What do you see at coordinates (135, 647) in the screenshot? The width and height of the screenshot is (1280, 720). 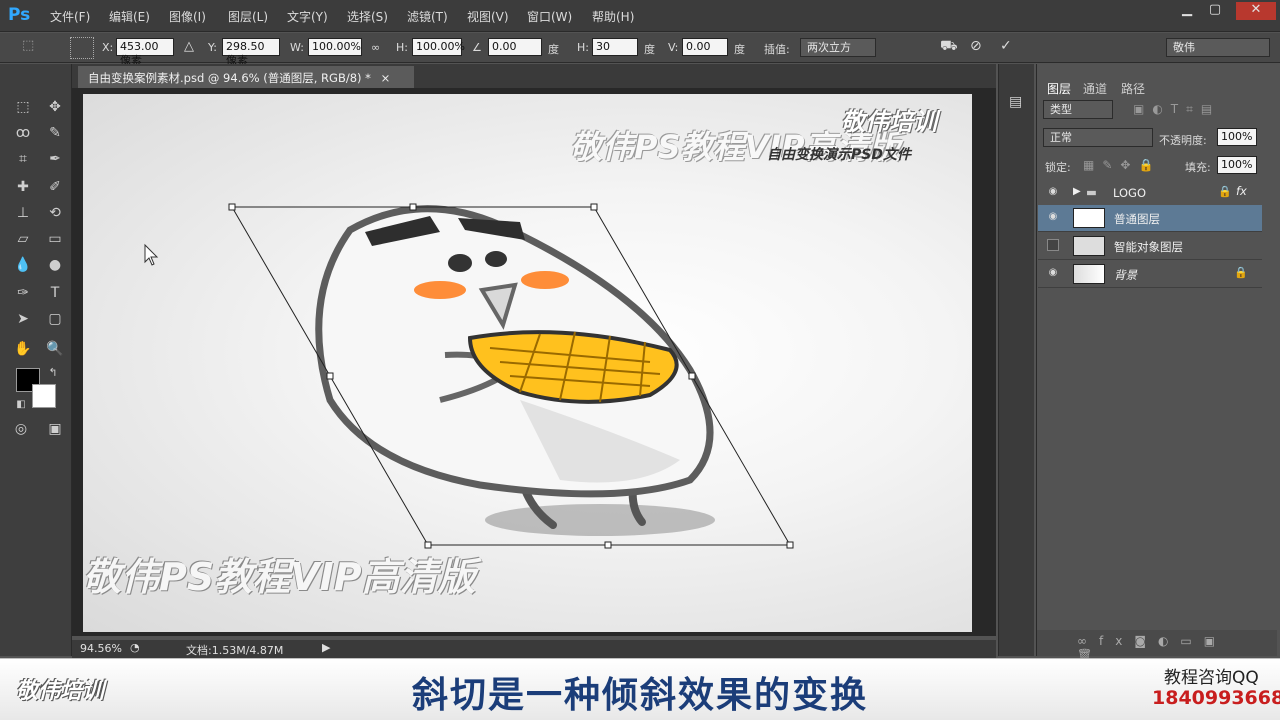 I see `status-icon: ◔` at bounding box center [135, 647].